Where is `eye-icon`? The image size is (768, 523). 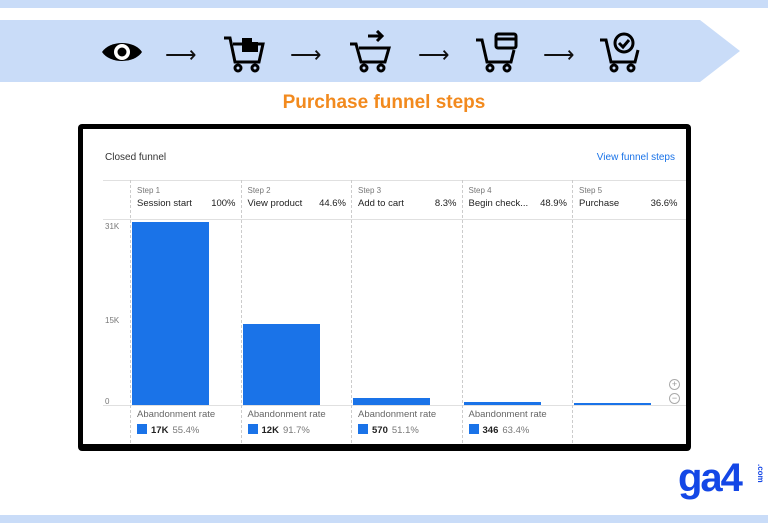
eye-icon is located at coordinates (122, 52).